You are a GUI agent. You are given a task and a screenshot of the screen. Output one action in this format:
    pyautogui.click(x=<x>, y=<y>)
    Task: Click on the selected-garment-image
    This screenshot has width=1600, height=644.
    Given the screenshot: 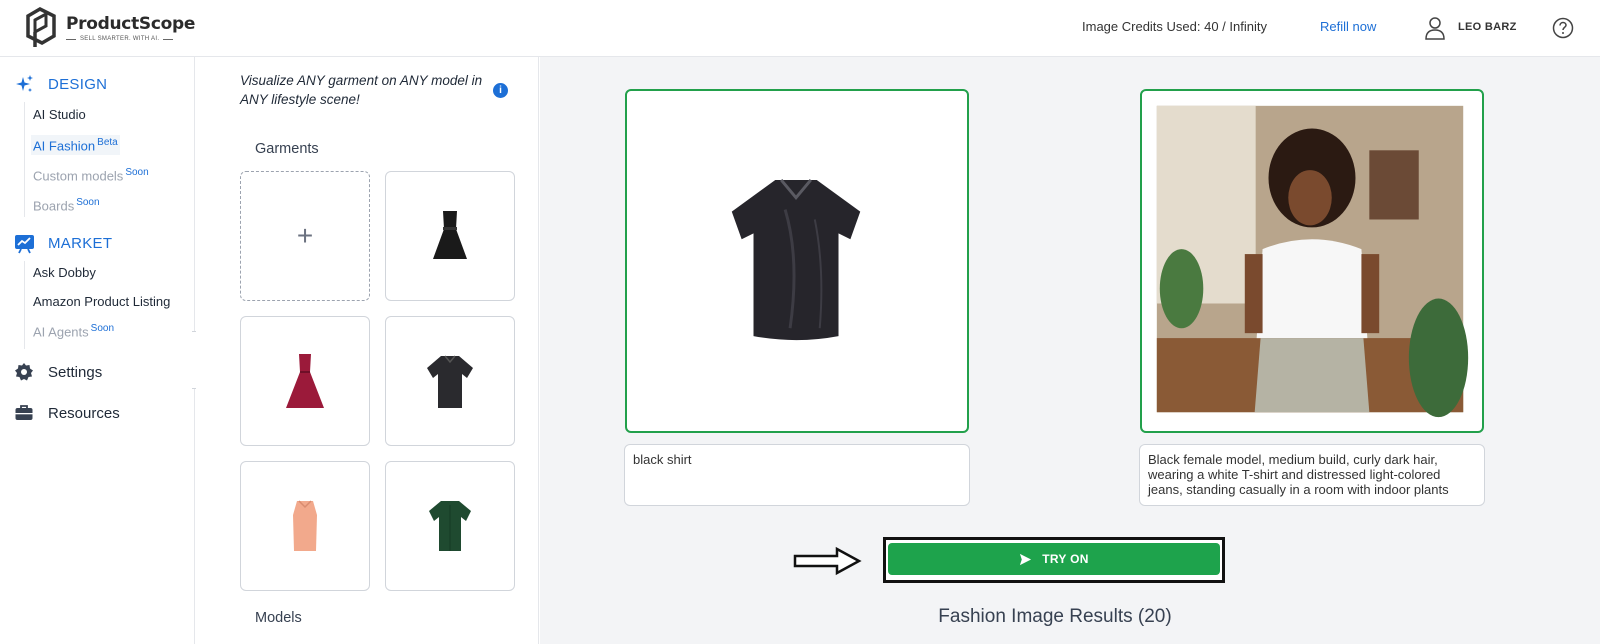 What is the action you would take?
    pyautogui.click(x=796, y=260)
    